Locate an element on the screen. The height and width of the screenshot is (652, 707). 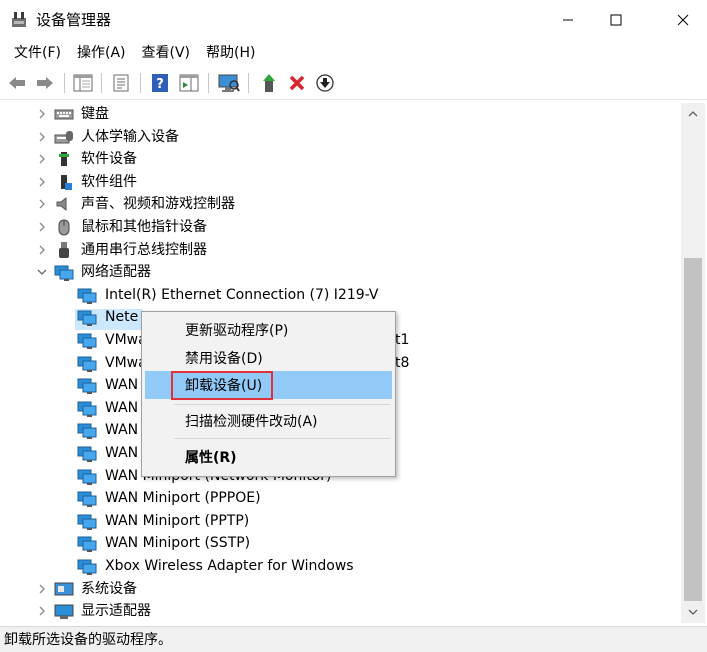
red-highlight-outline is located at coordinates (222, 385).